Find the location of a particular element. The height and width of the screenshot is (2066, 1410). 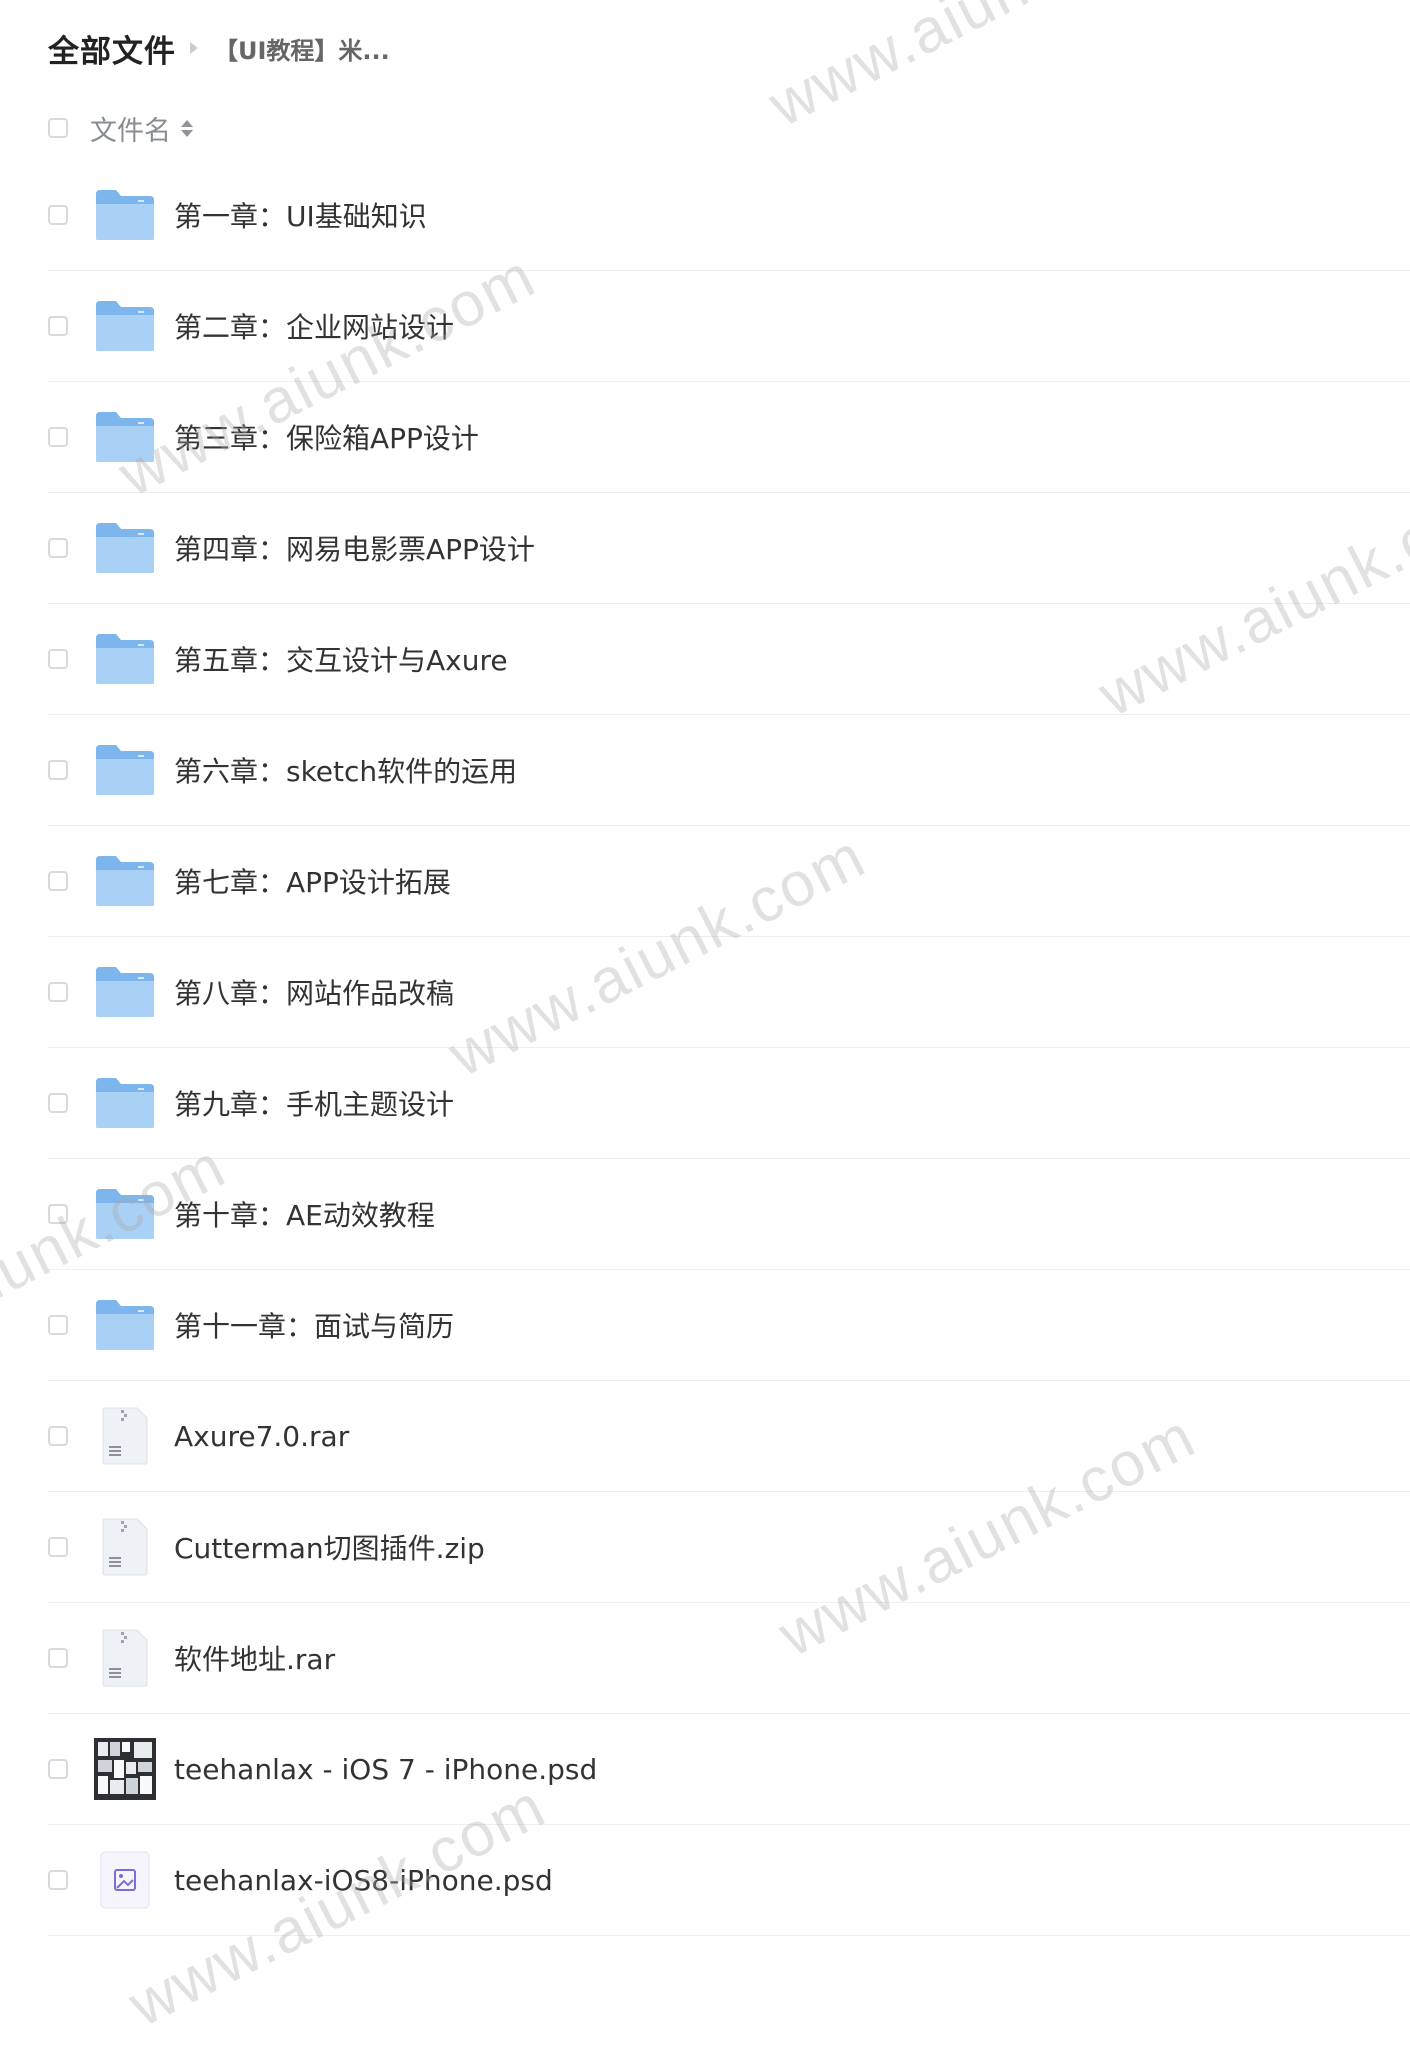

file-row: 第六章：sketch软件的运用 is located at coordinates (729, 770).